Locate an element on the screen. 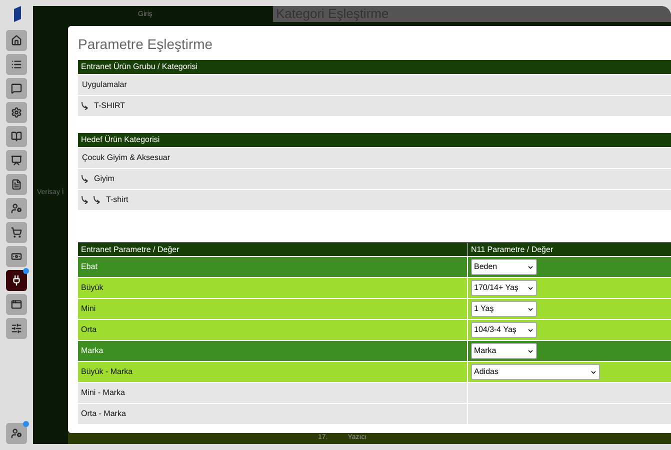 The image size is (671, 450). home-icon is located at coordinates (16, 40).